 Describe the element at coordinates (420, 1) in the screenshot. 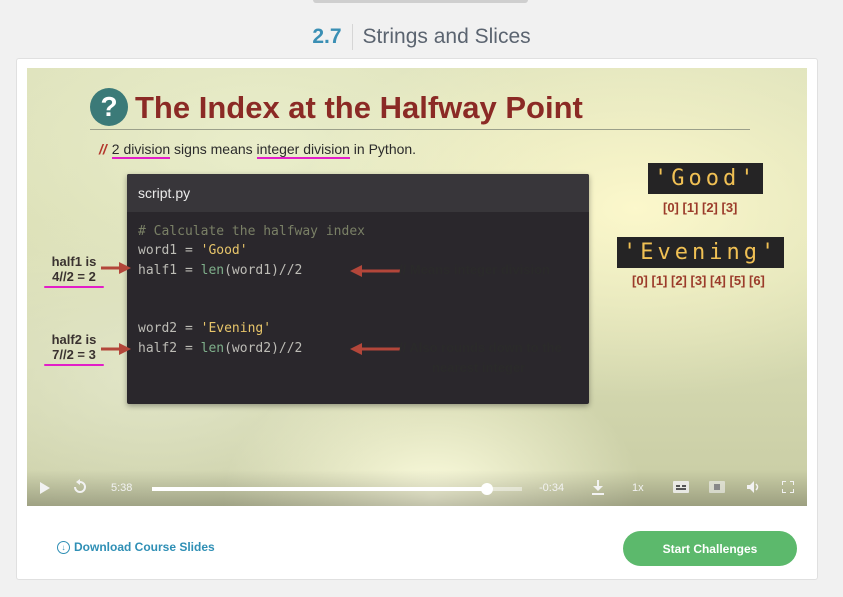

I see `top-tab-indicator` at that location.